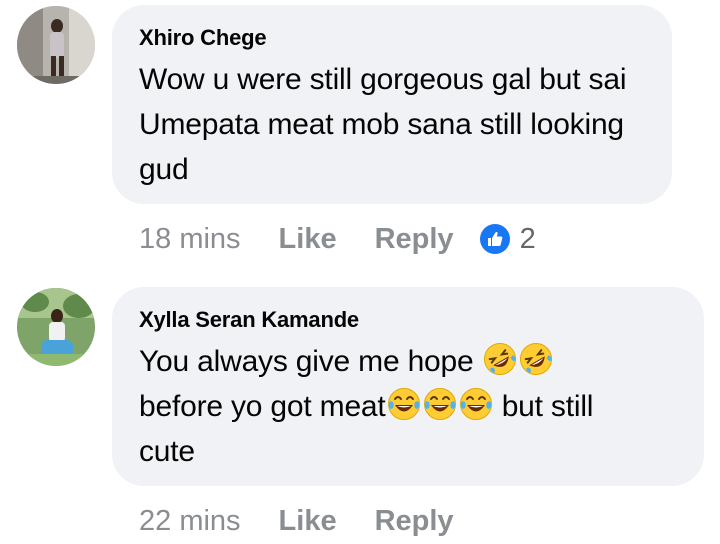 The width and height of the screenshot is (720, 544). Describe the element at coordinates (306, 361) in the screenshot. I see `comment-text-line: You always give me hope` at that location.